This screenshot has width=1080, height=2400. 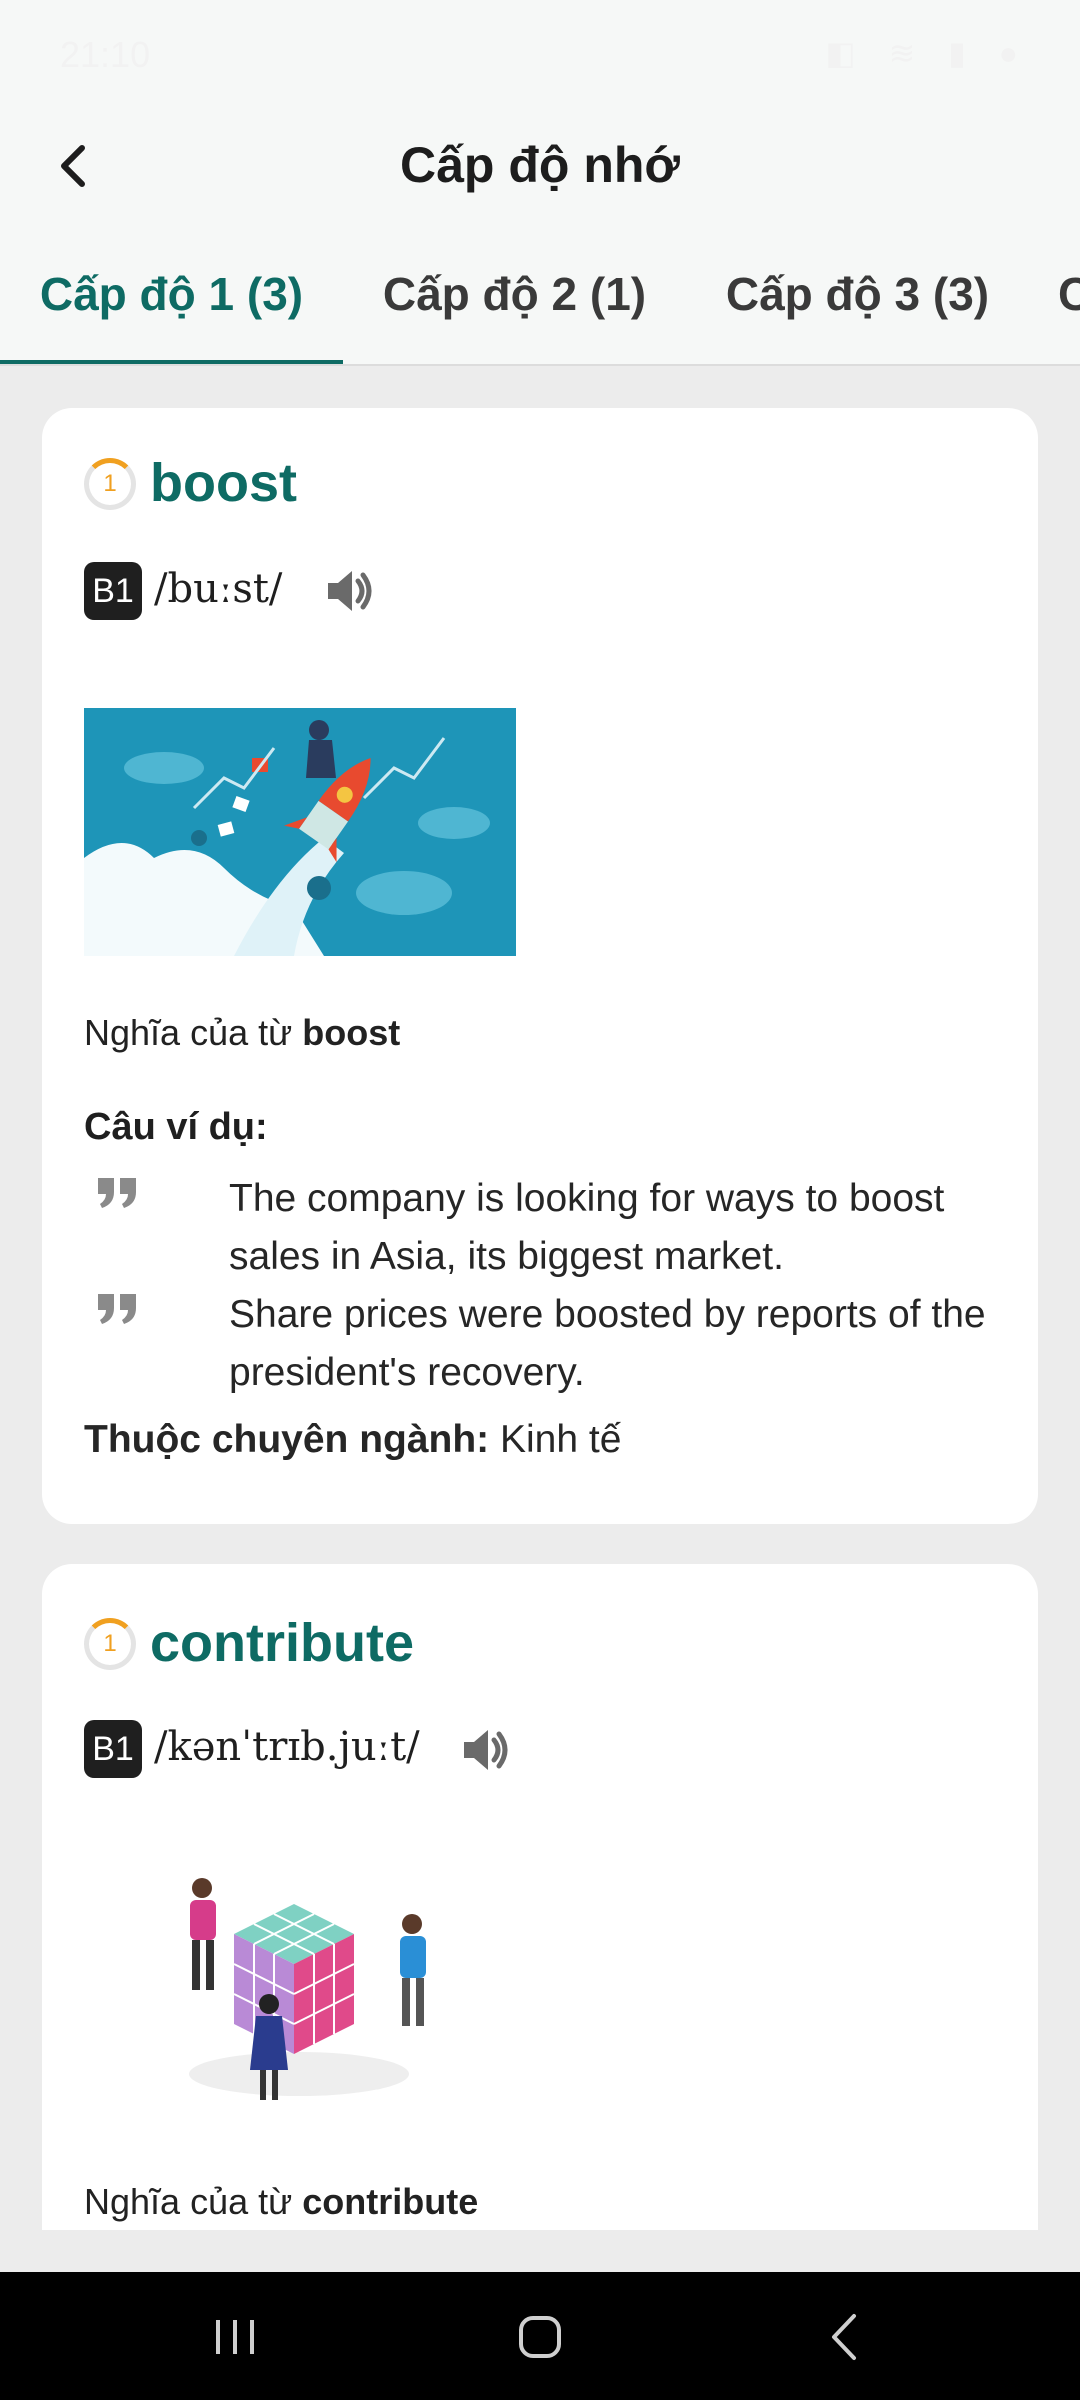 I want to click on ipa-text: /kənˈtrɪb.juːt/, so click(x=287, y=1747).